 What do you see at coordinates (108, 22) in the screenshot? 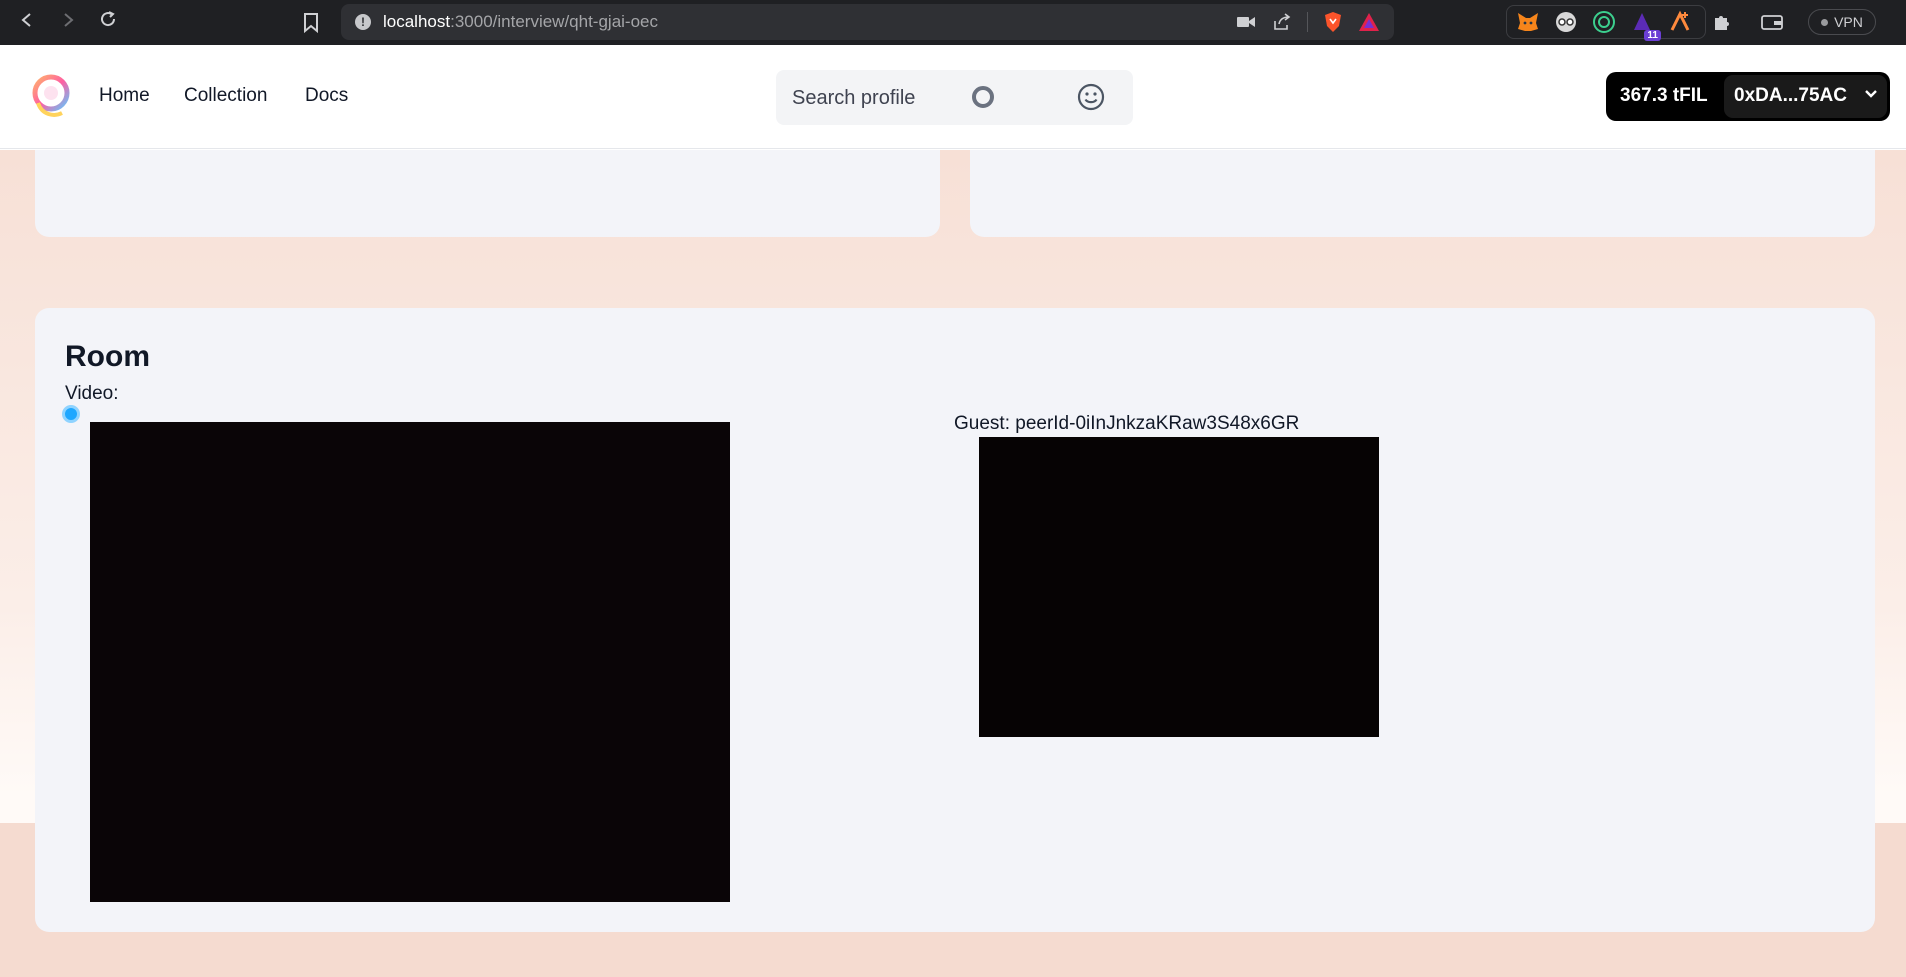
I see `reload-icon` at bounding box center [108, 22].